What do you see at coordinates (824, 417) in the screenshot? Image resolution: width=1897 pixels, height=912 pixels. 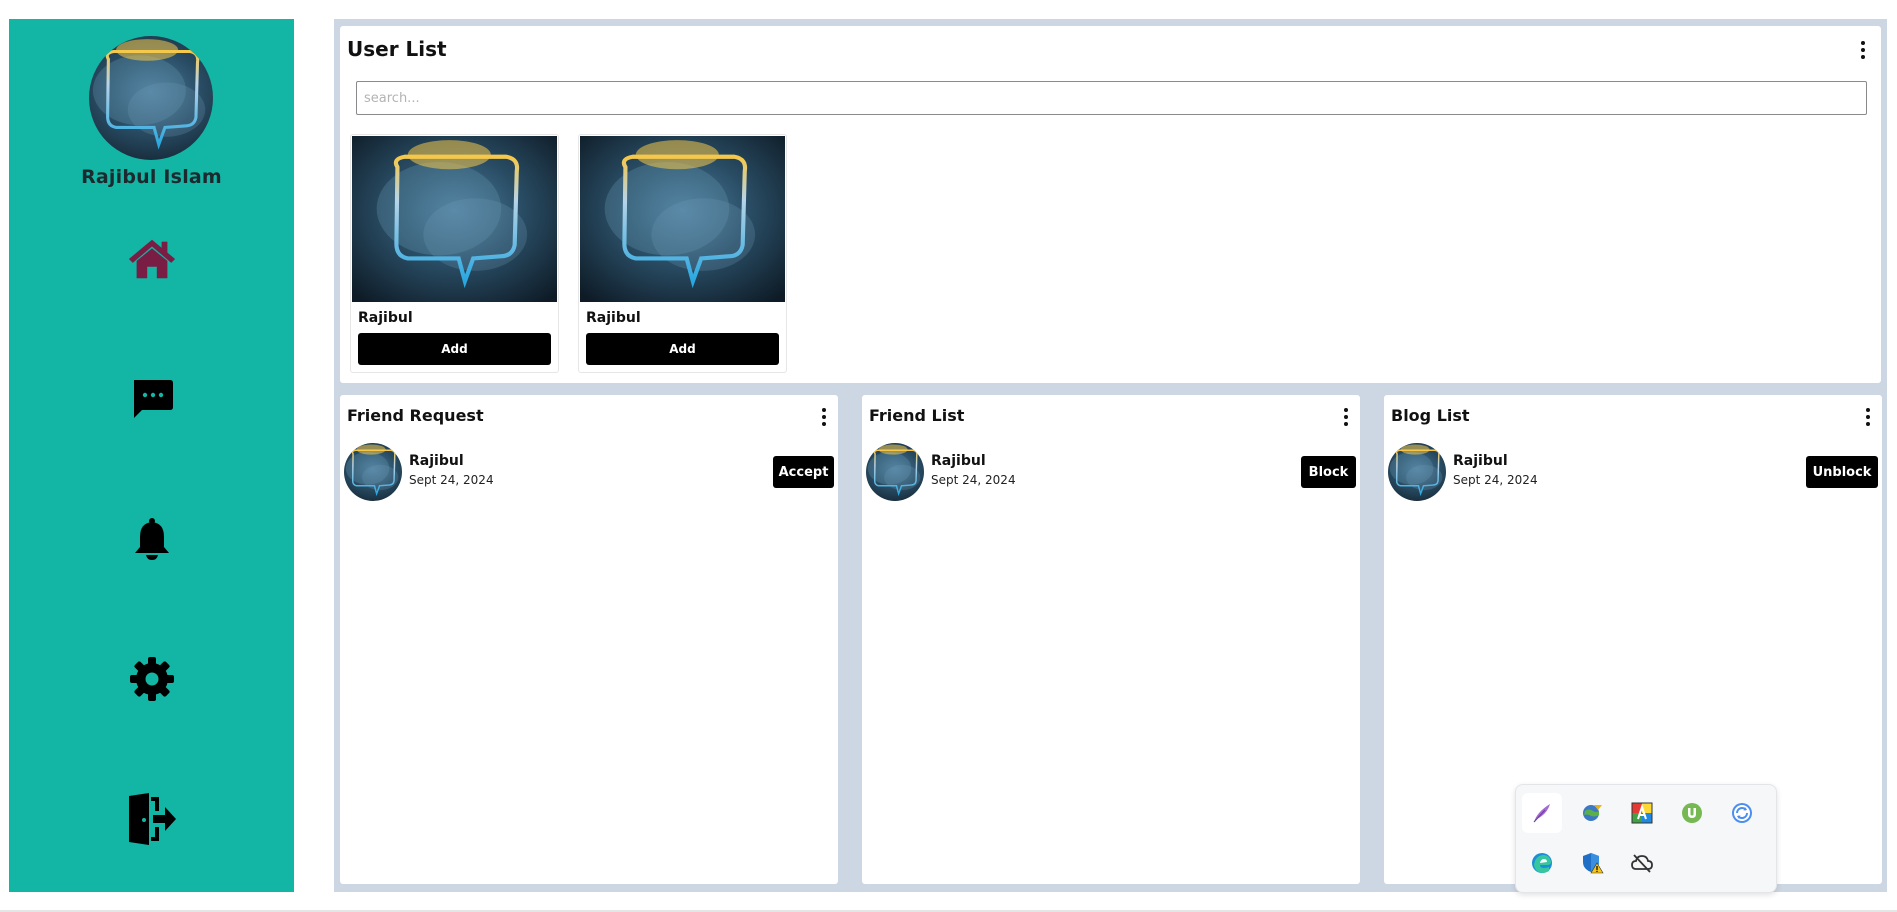 I see `friend-request-menu-icon` at bounding box center [824, 417].